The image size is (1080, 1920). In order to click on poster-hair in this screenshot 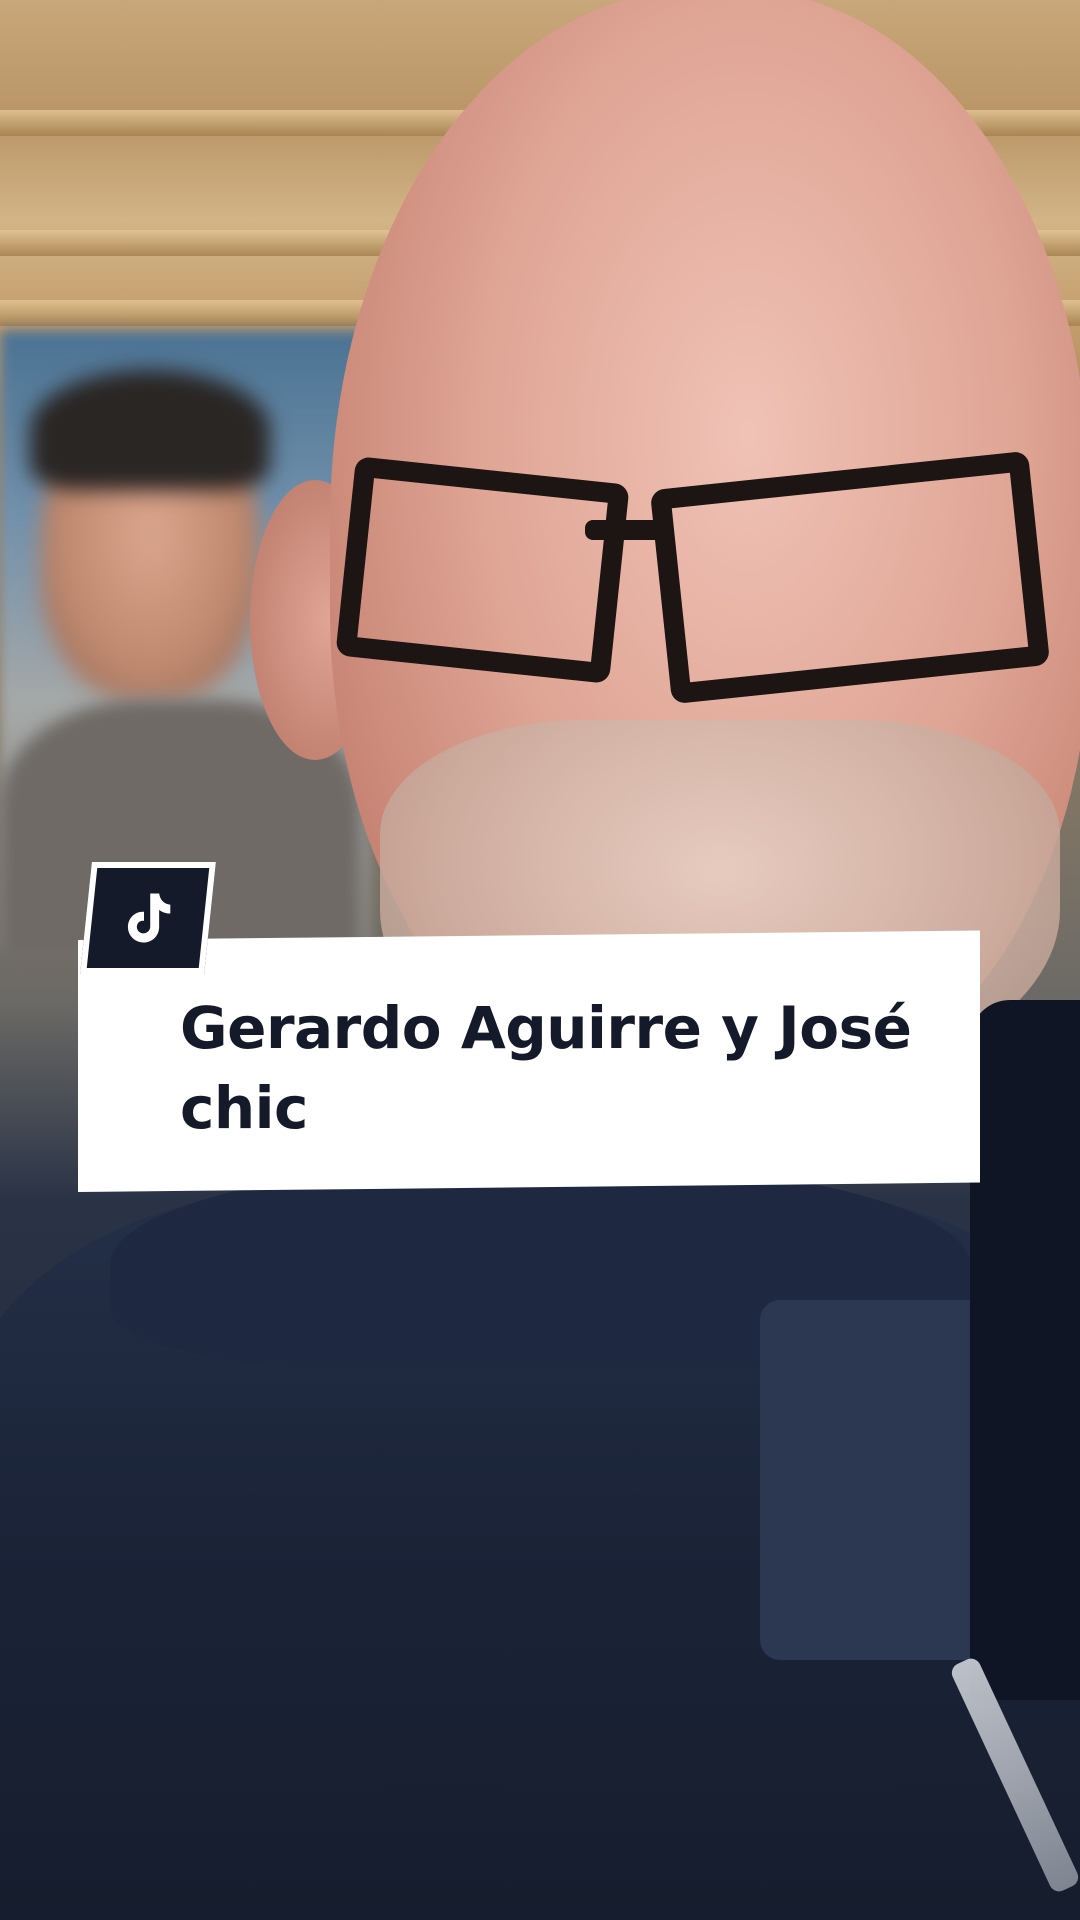, I will do `click(150, 430)`.